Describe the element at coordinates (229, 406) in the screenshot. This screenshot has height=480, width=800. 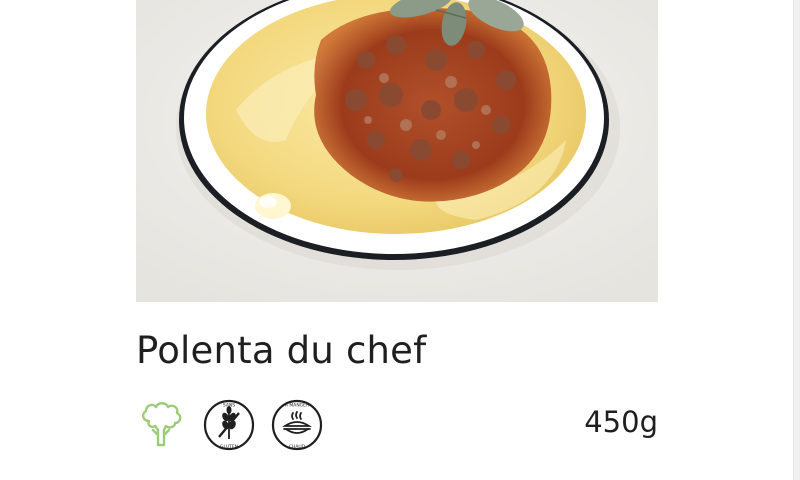
I see `svg-text: SANS` at that location.